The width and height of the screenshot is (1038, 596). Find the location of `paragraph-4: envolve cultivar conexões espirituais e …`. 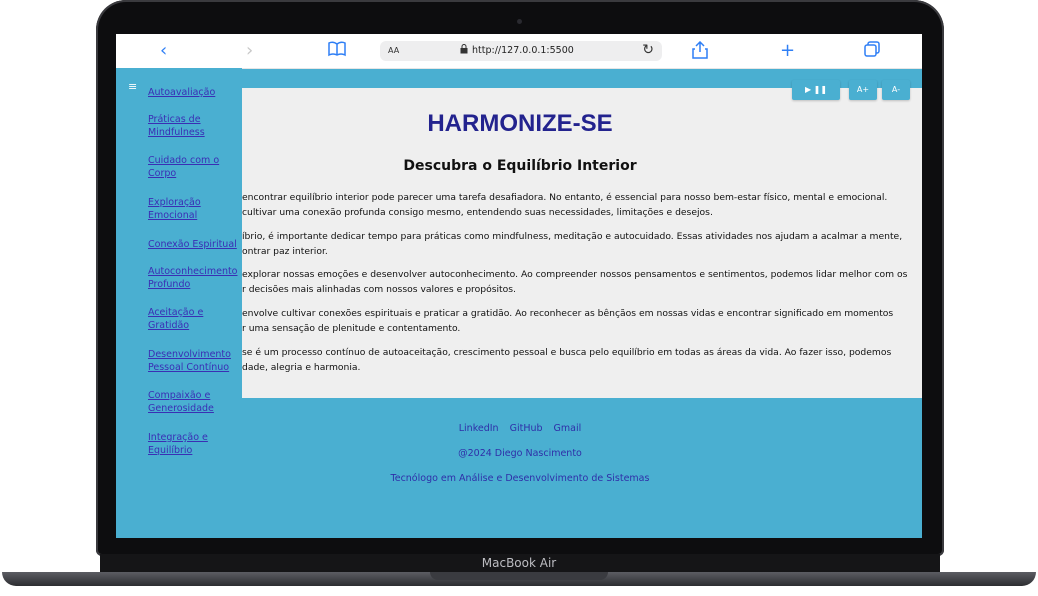

paragraph-4: envolve cultivar conexões espirituais e … is located at coordinates (576, 321).